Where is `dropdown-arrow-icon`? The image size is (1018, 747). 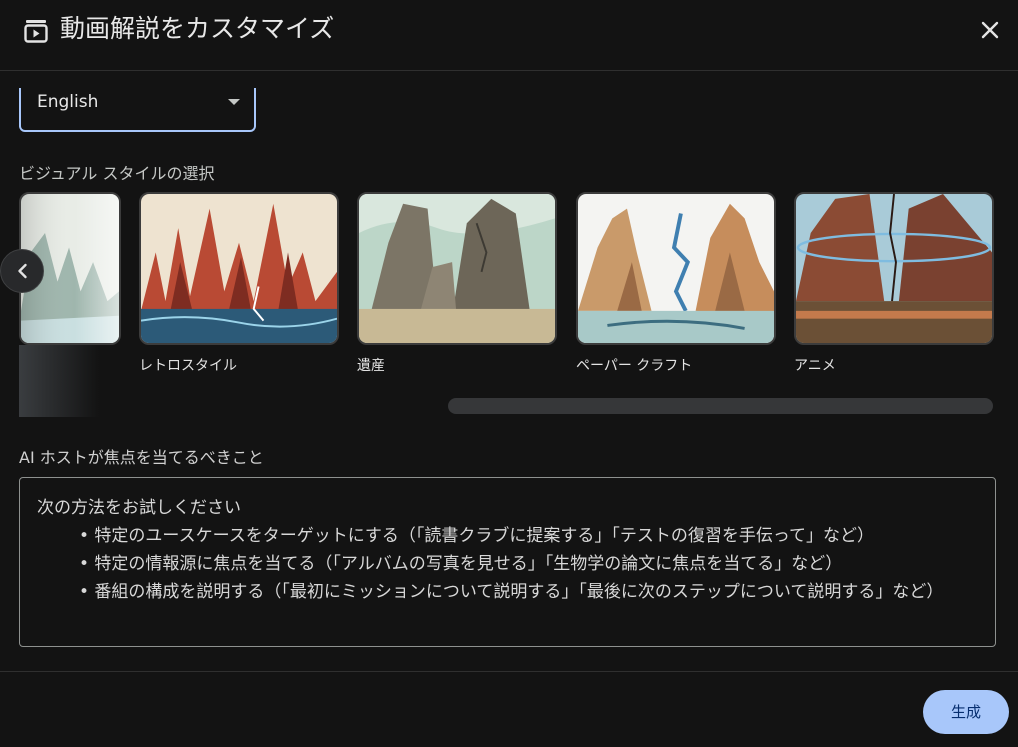
dropdown-arrow-icon is located at coordinates (234, 102).